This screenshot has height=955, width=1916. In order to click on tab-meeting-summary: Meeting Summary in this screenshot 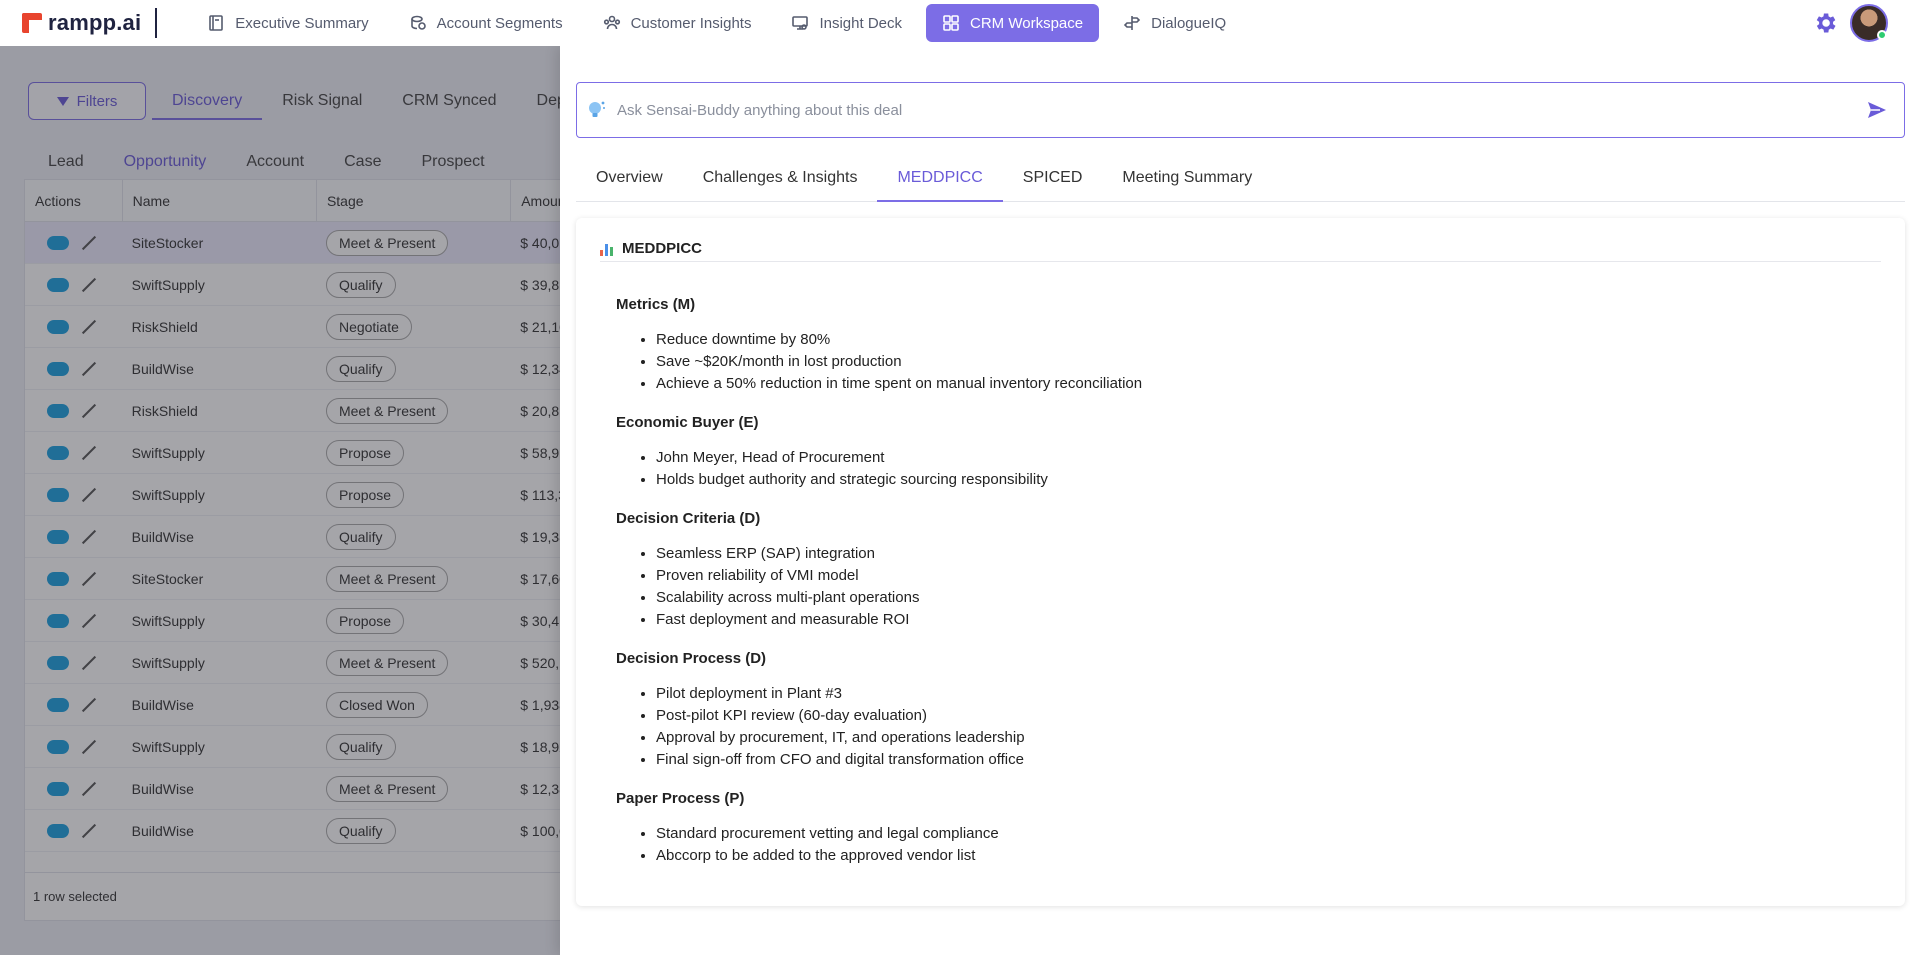, I will do `click(1187, 179)`.